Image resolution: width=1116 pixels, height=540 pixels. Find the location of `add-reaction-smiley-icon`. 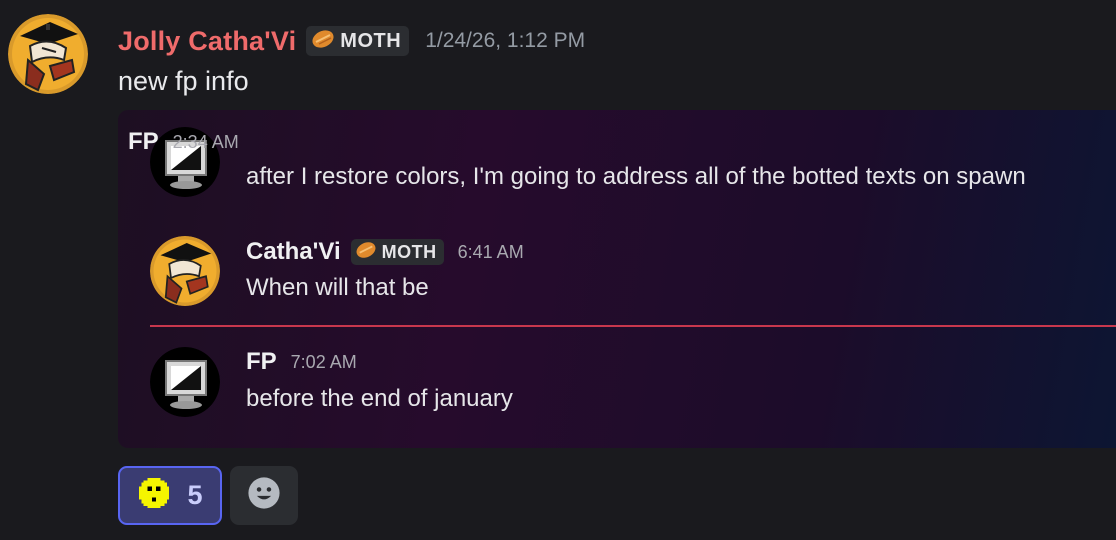

add-reaction-smiley-icon is located at coordinates (264, 495).